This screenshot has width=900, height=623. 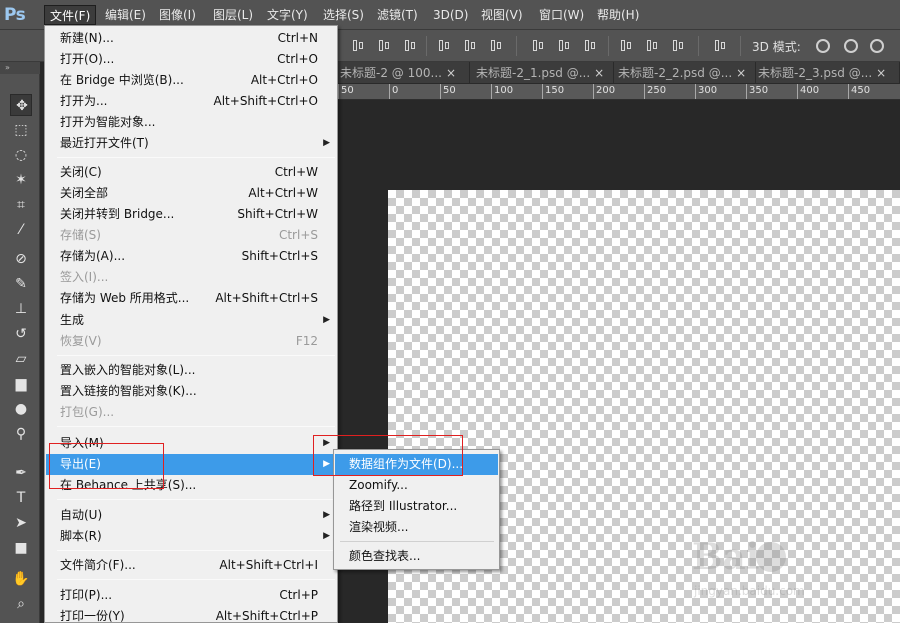 What do you see at coordinates (21, 498) in the screenshot?
I see `type-tool: T` at bounding box center [21, 498].